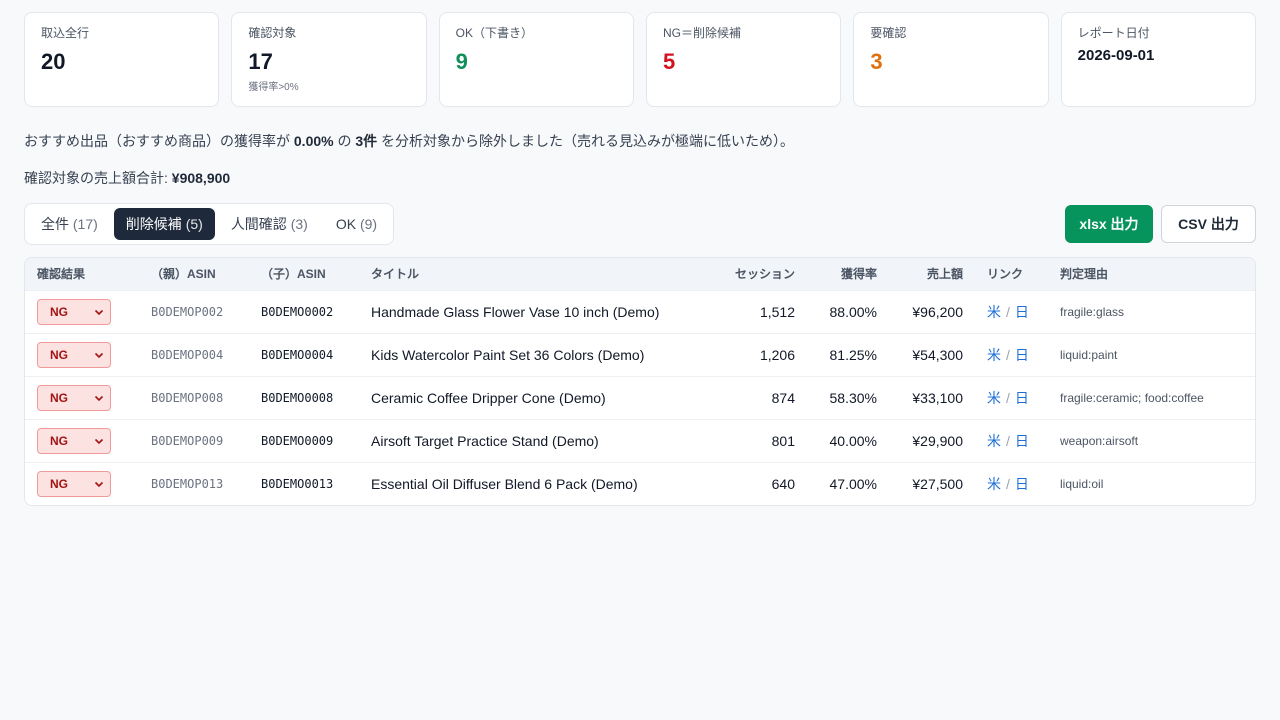 This screenshot has height=720, width=1280. Describe the element at coordinates (853, 483) in the screenshot. I see `conversion-rate: 47.00%` at that location.